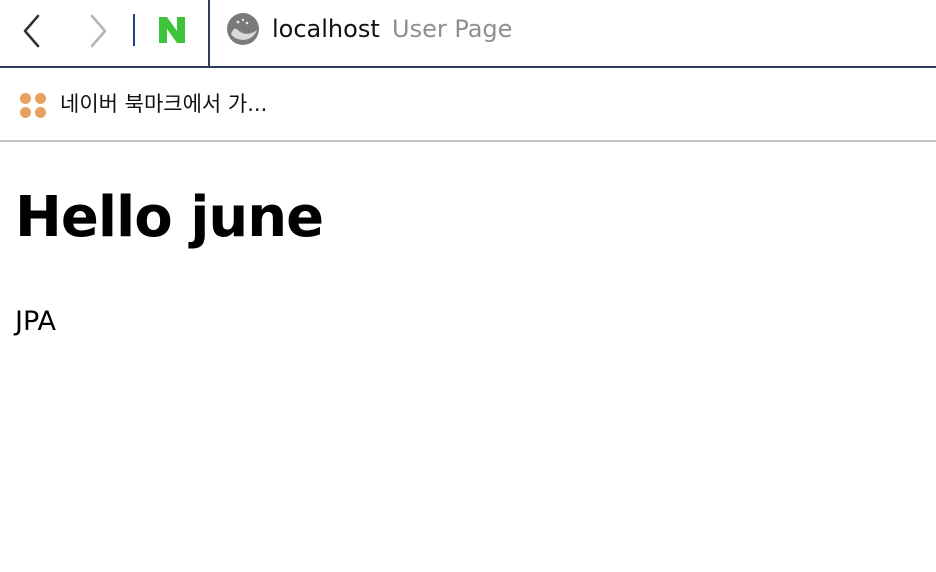 This screenshot has height=572, width=936. Describe the element at coordinates (35, 321) in the screenshot. I see `page-paragraph: JPA` at that location.